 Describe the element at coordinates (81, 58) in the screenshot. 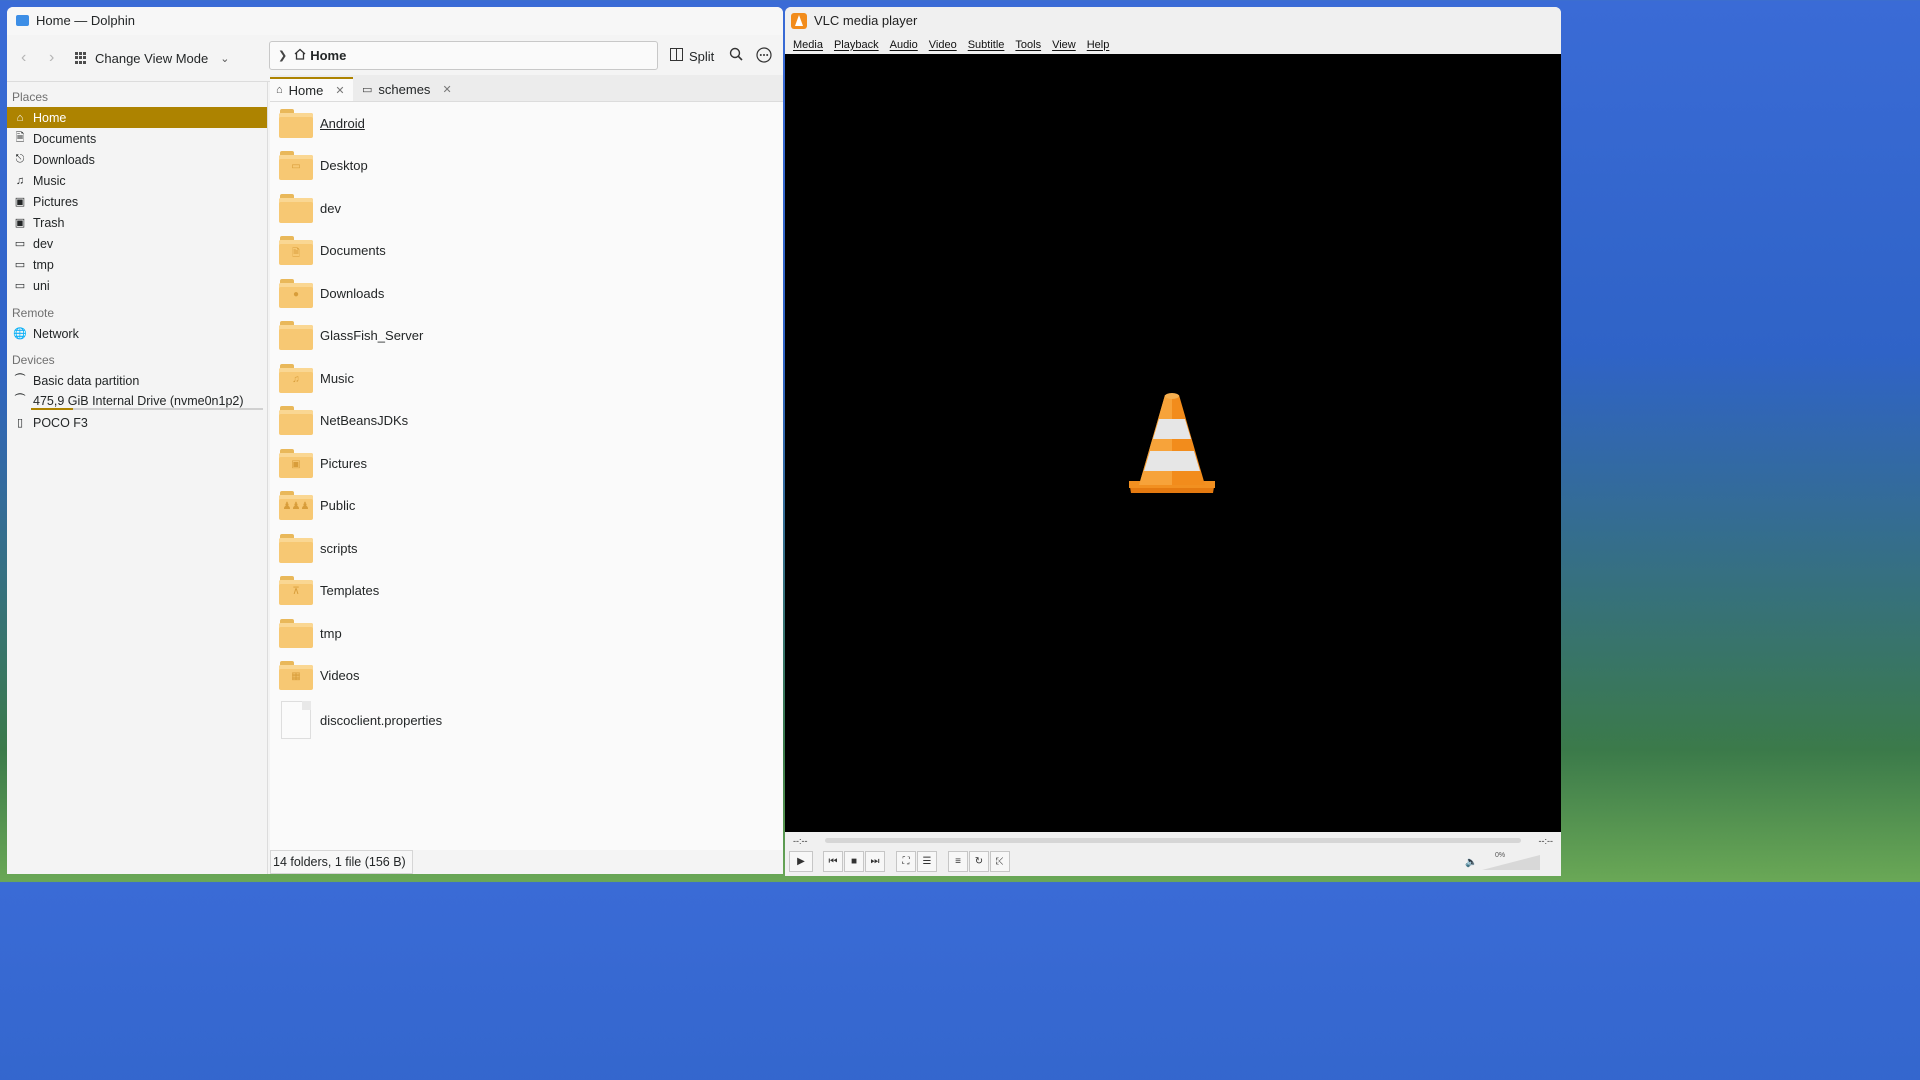

I see `grid-icon` at that location.